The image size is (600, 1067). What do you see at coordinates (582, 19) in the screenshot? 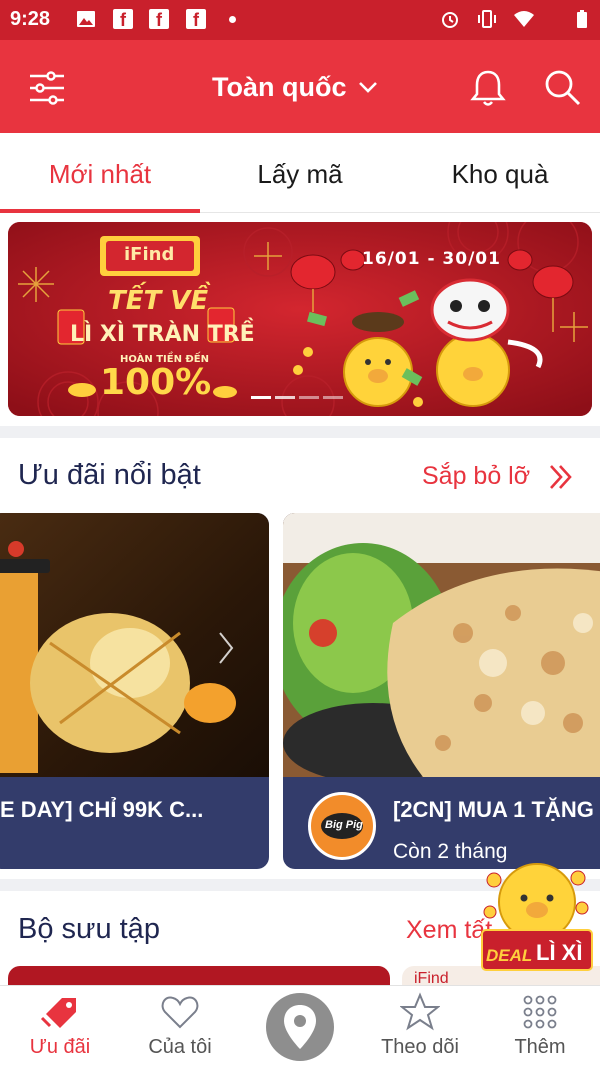
I see `battery-icon` at bounding box center [582, 19].